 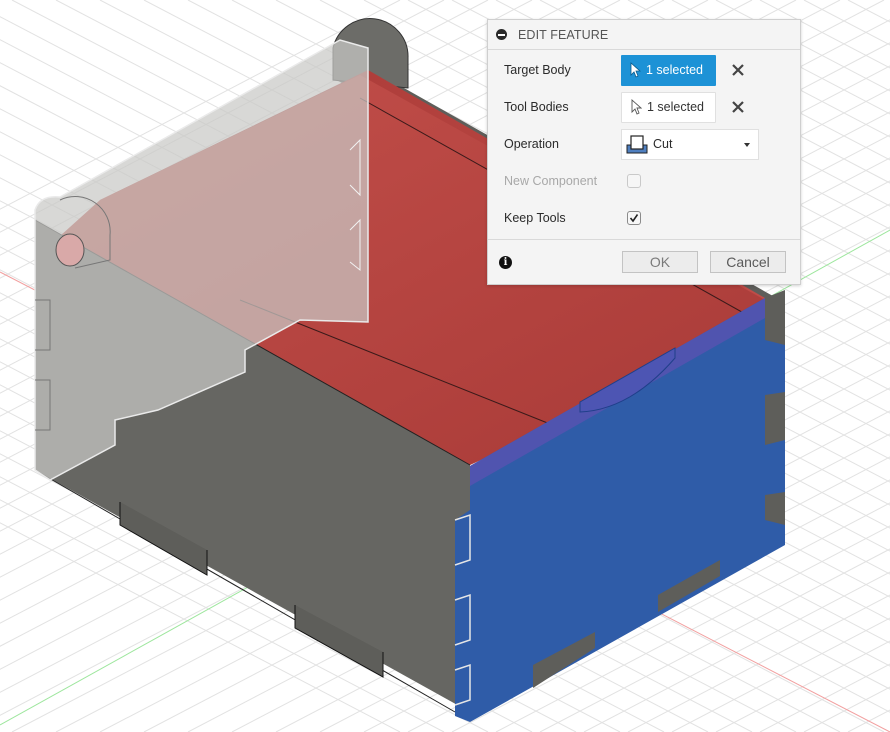 What do you see at coordinates (501, 34) in the screenshot?
I see `collapse-icon` at bounding box center [501, 34].